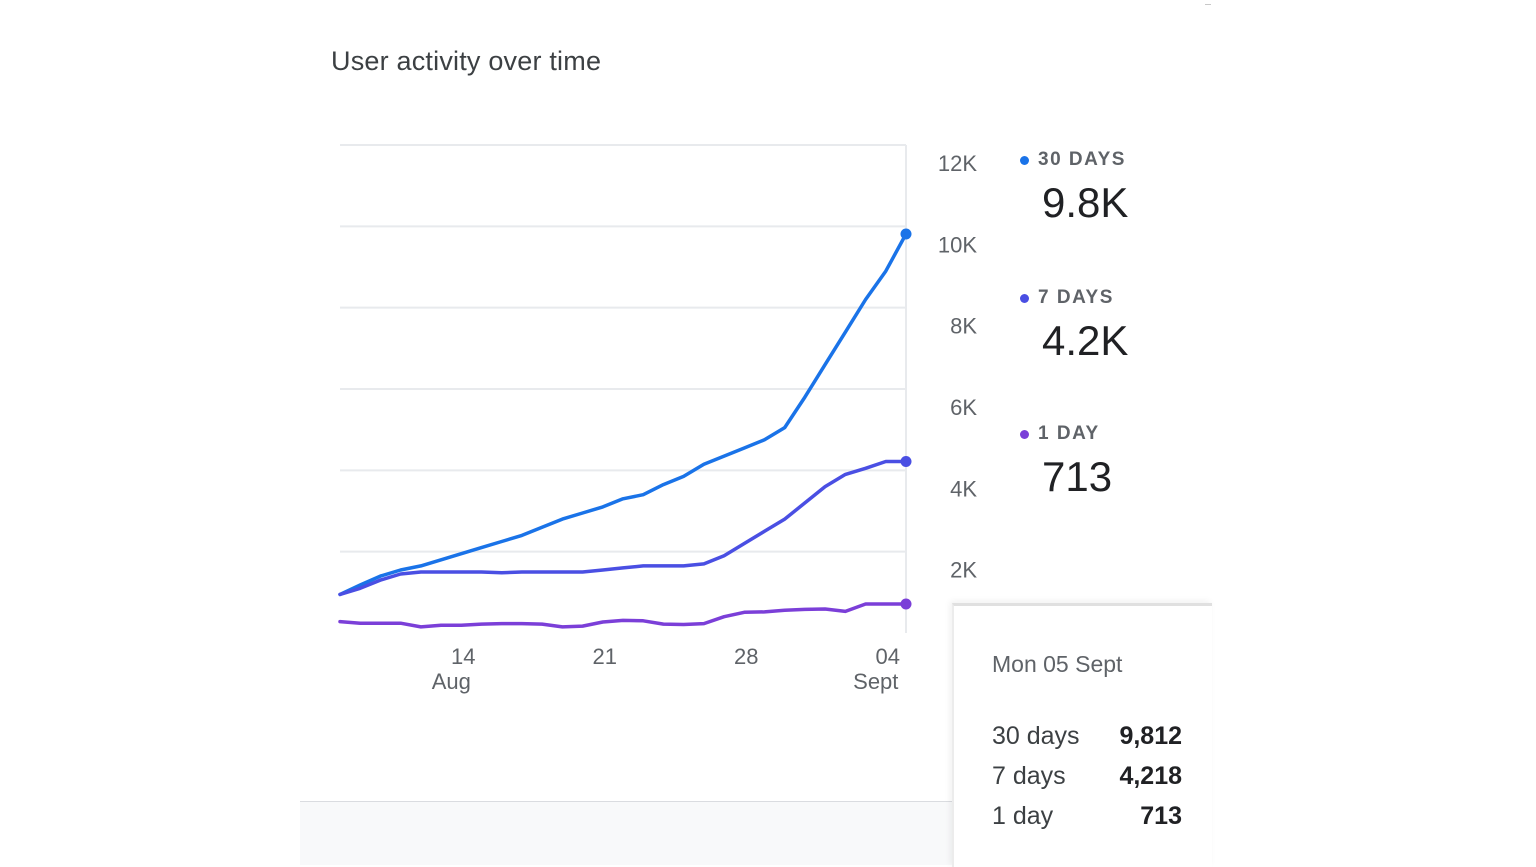 The width and height of the screenshot is (1536, 867). I want to click on tooltip-value: 9,812, so click(1150, 736).